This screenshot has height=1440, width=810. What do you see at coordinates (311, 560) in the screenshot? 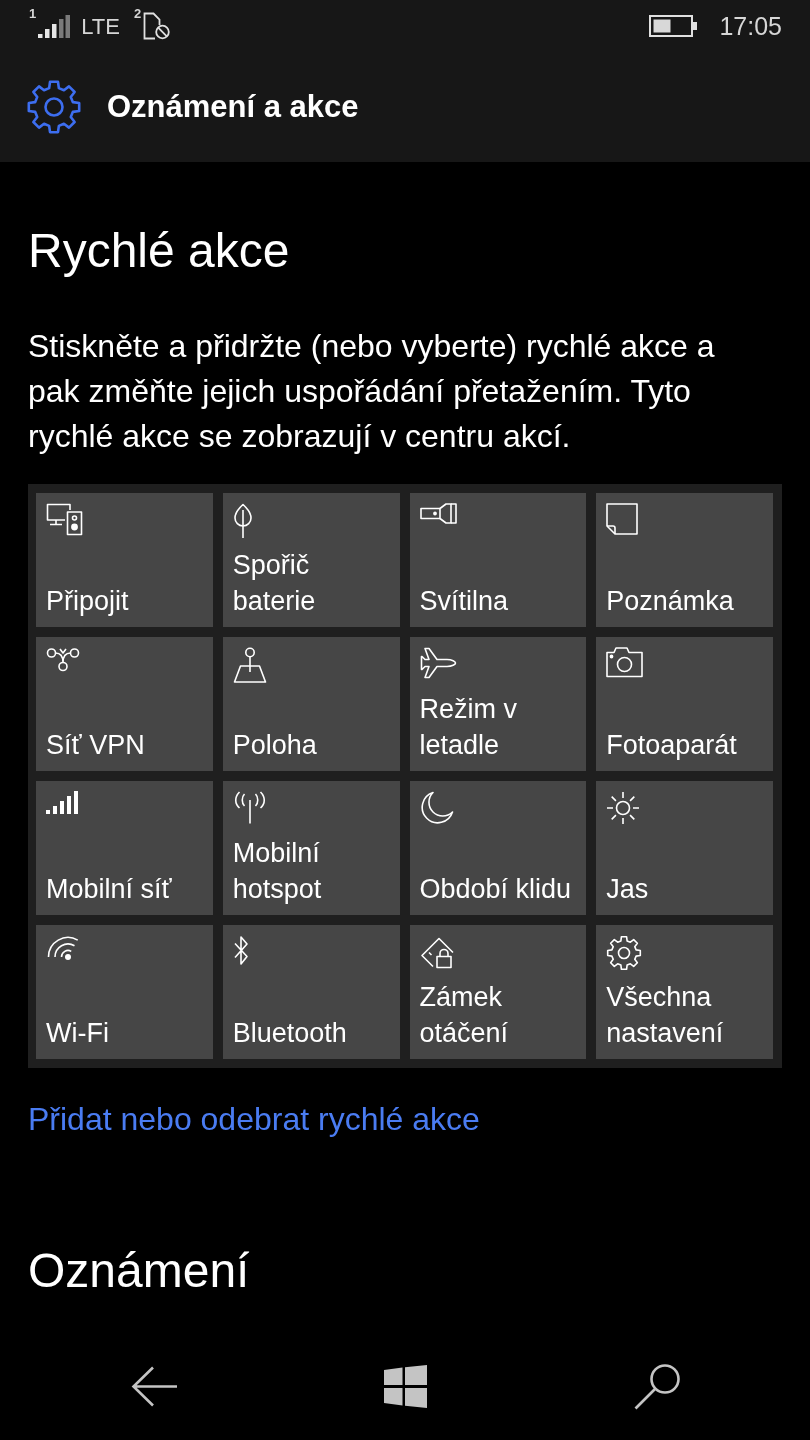
I see `quick-action-tile: Spořič baterie` at bounding box center [311, 560].